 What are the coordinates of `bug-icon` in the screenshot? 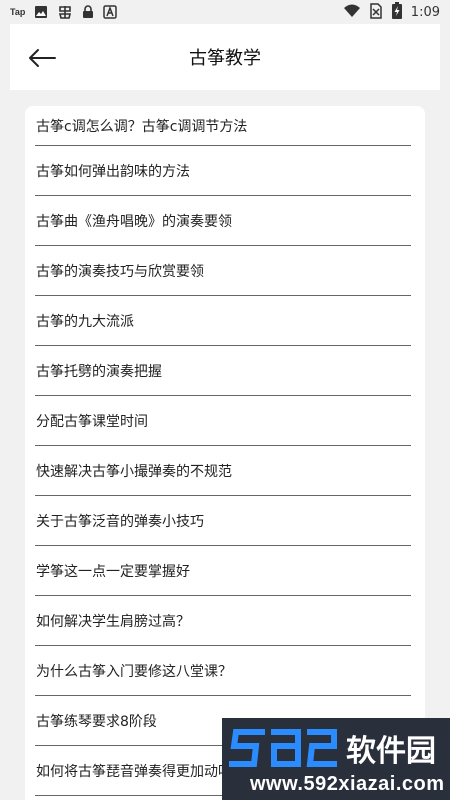 It's located at (65, 12).